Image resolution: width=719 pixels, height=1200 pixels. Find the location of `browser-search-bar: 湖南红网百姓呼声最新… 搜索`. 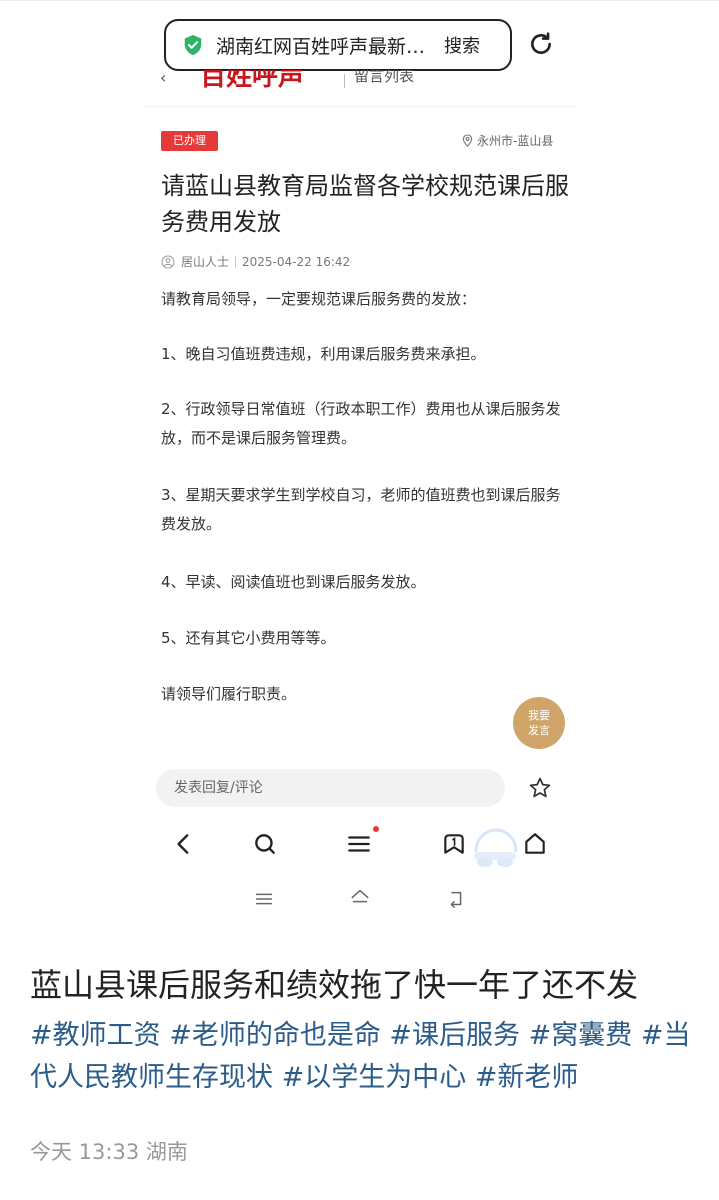

browser-search-bar: 湖南红网百姓呼声最新… 搜索 is located at coordinates (338, 45).